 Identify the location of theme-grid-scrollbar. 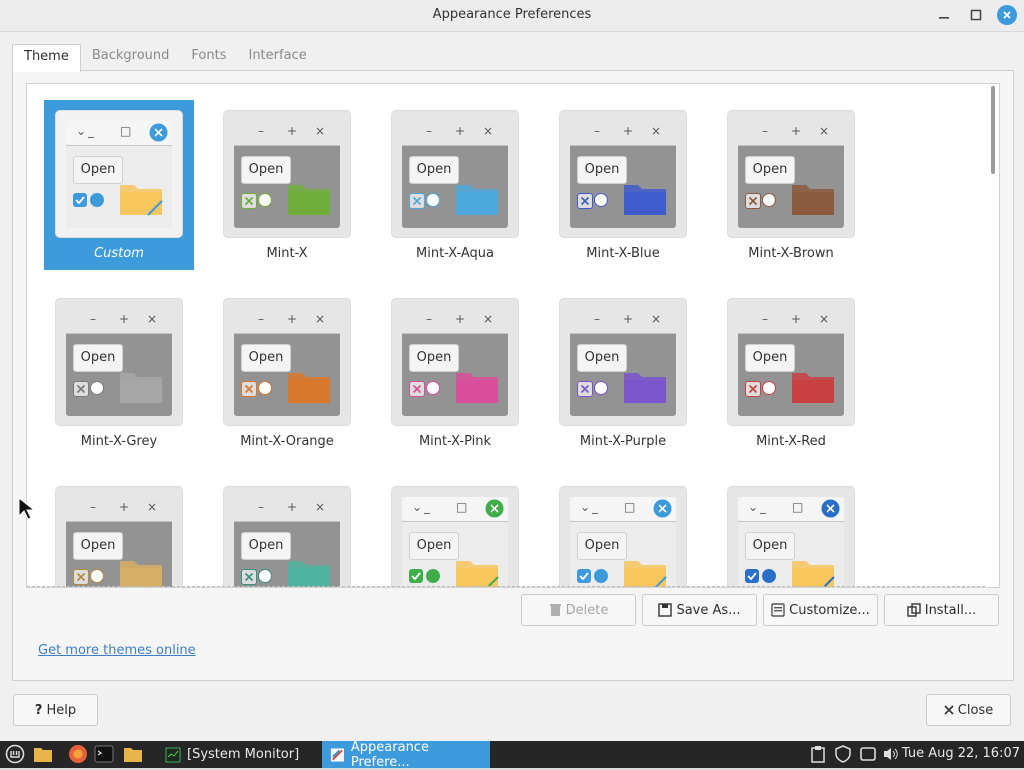
(993, 335).